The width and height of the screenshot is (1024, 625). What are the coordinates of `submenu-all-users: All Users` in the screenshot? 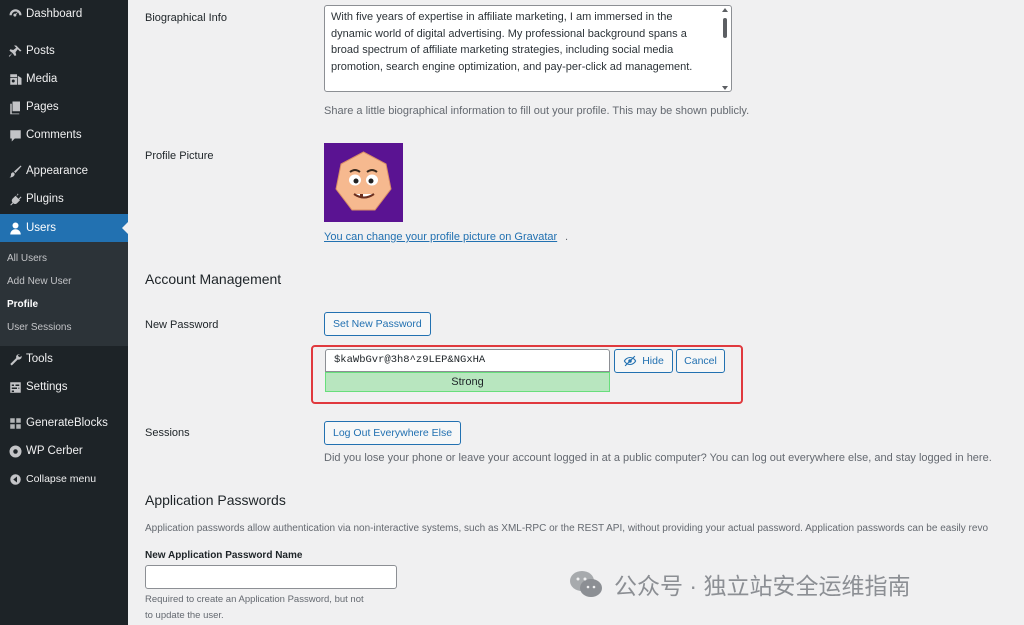 It's located at (27, 258).